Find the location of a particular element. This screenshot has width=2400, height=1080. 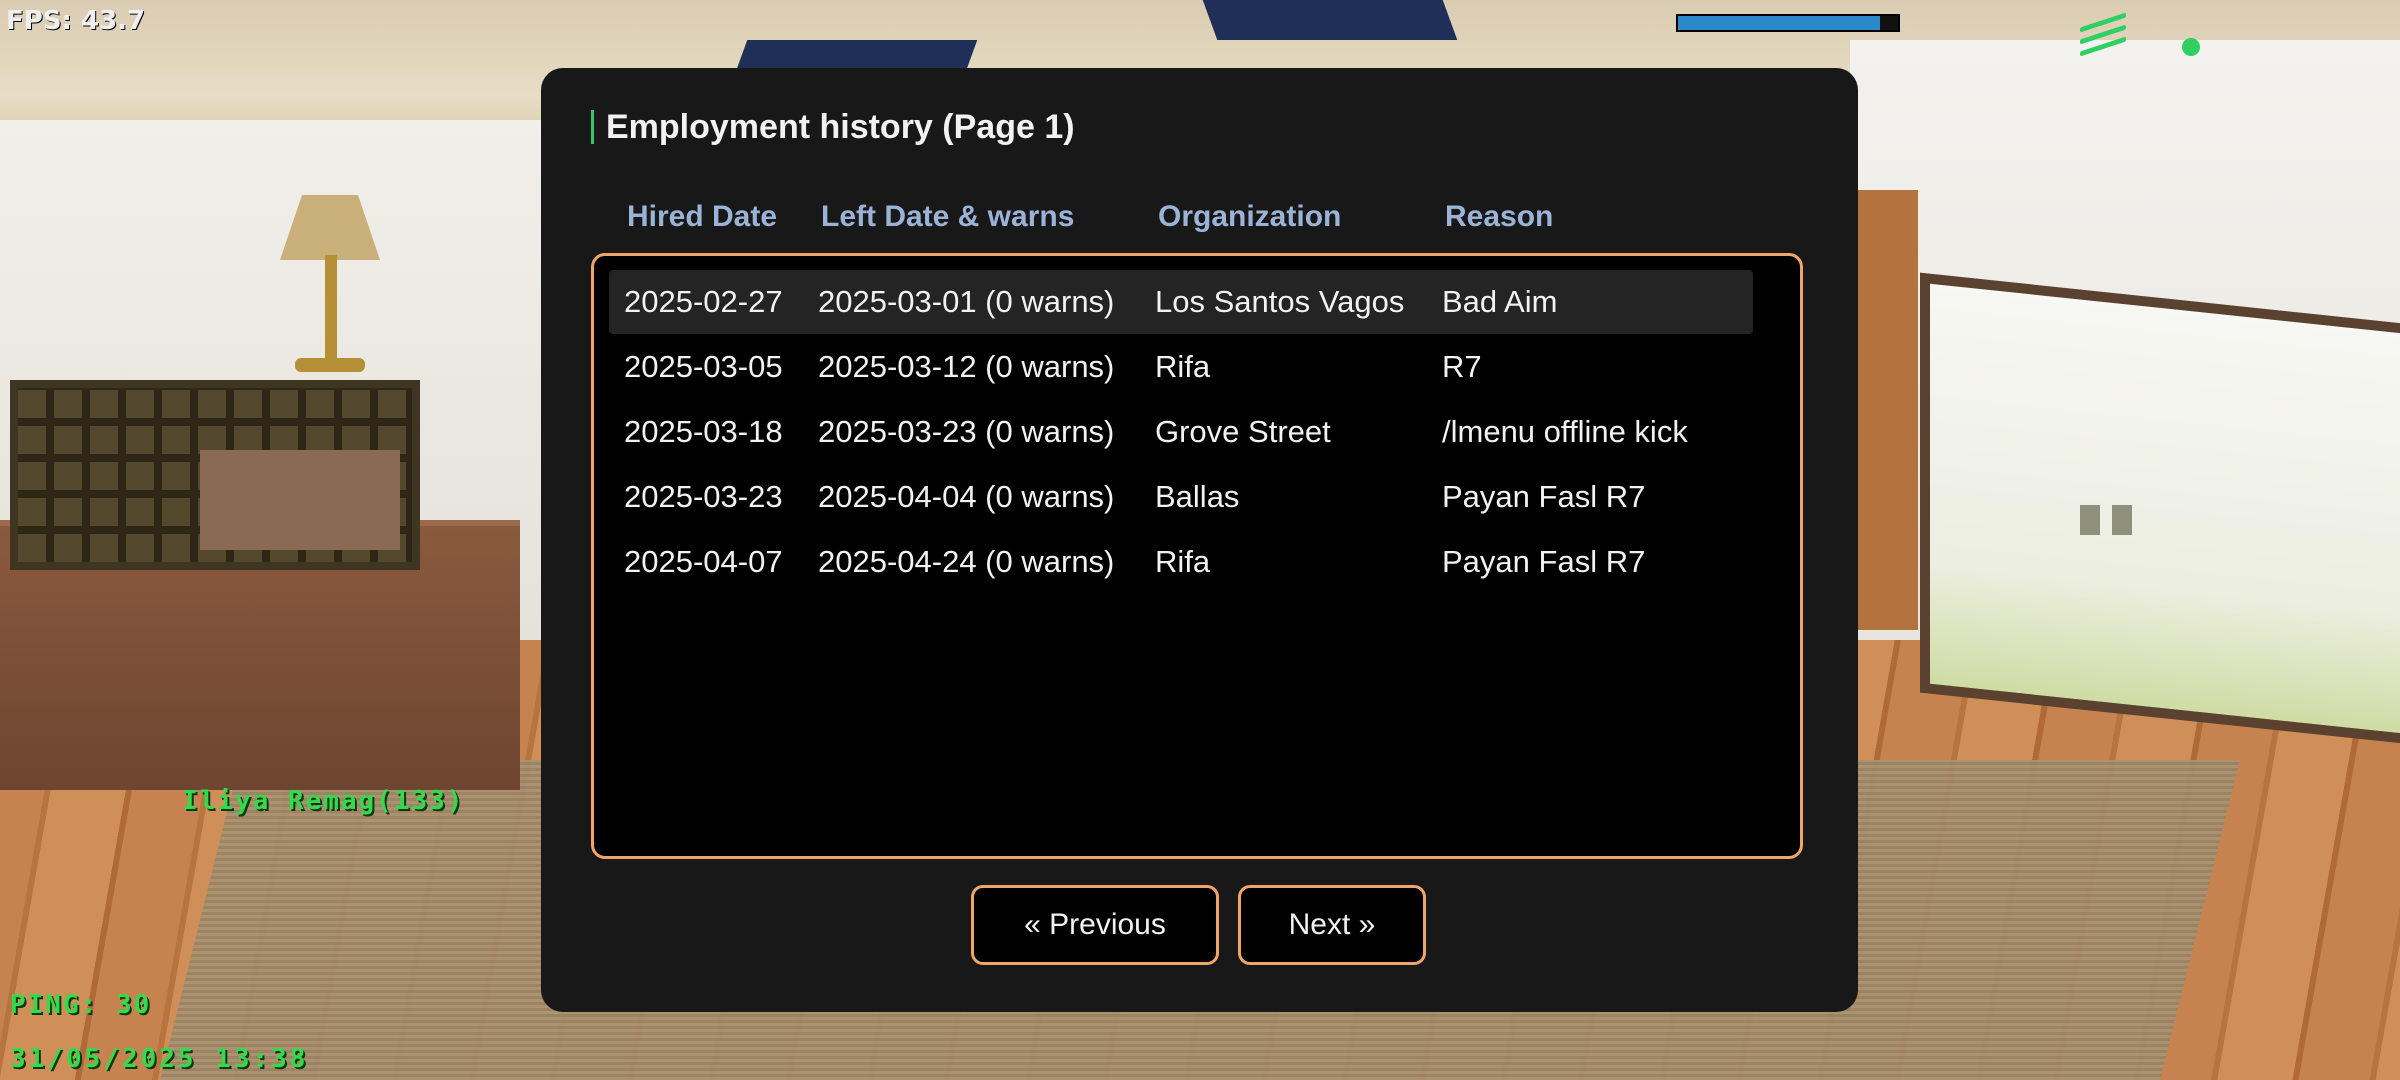

server-logo-icon is located at coordinates (2150, 36).